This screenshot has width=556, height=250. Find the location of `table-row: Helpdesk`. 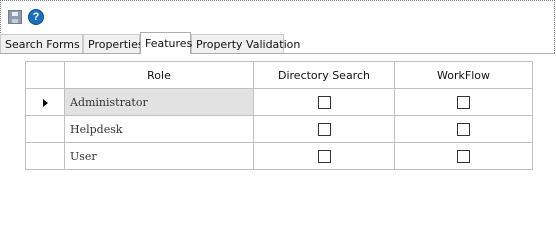

table-row: Helpdesk is located at coordinates (279, 129).